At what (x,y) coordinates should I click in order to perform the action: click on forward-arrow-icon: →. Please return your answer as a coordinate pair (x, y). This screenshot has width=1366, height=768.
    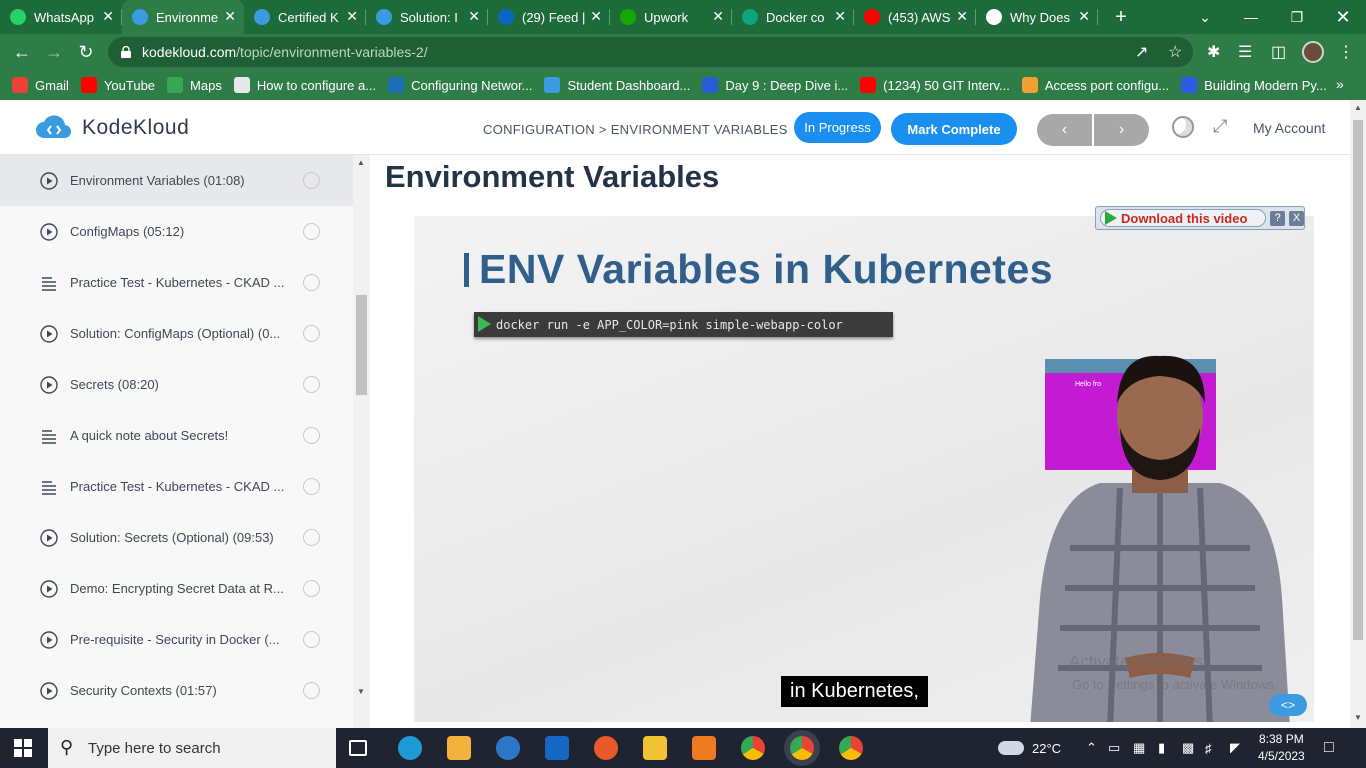
    Looking at the image, I should click on (54, 52).